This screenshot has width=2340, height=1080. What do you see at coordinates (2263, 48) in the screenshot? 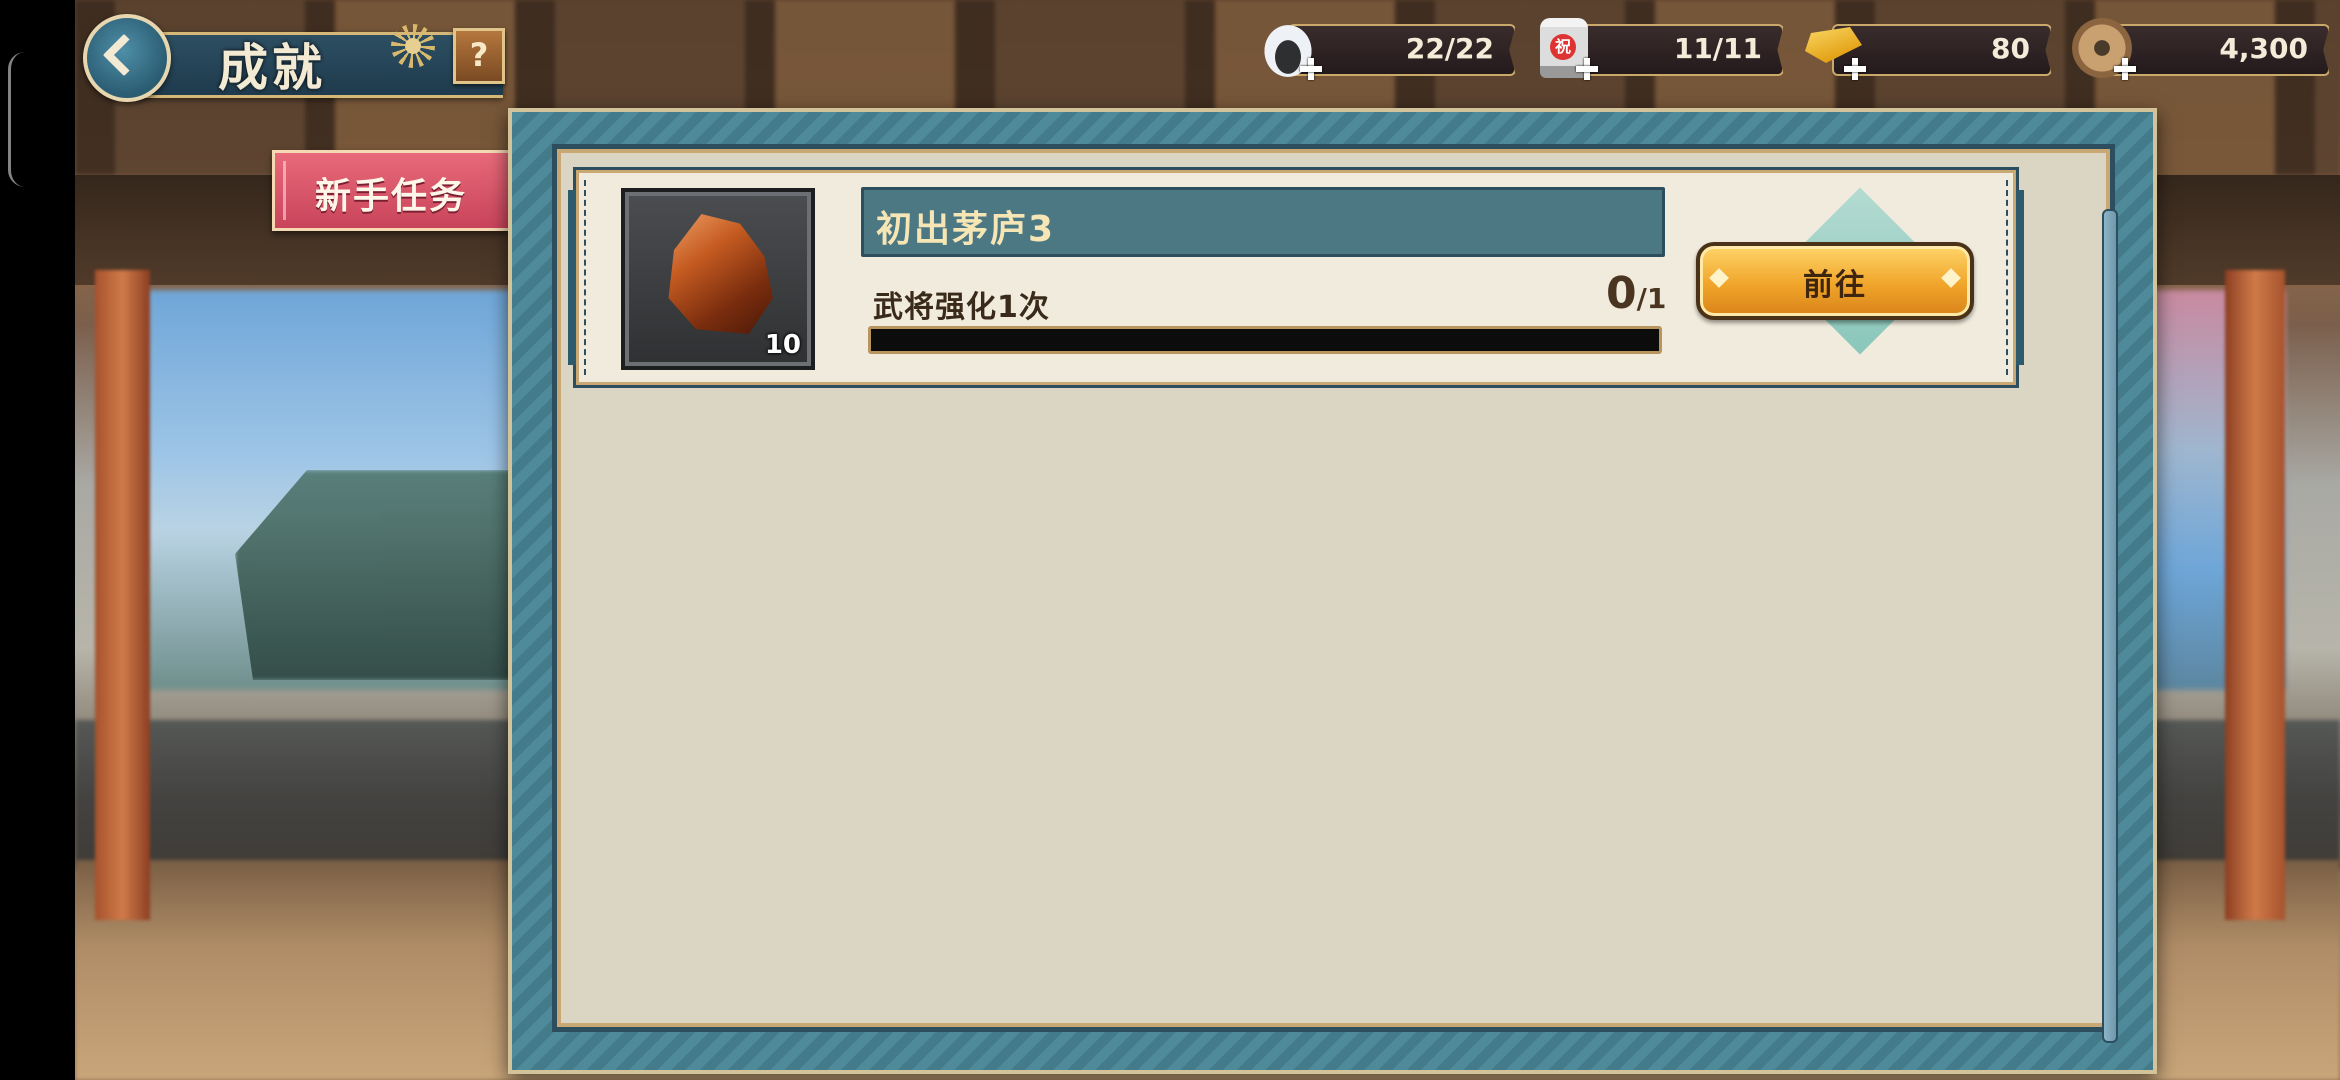
I see `resource-value: 4,300` at bounding box center [2263, 48].